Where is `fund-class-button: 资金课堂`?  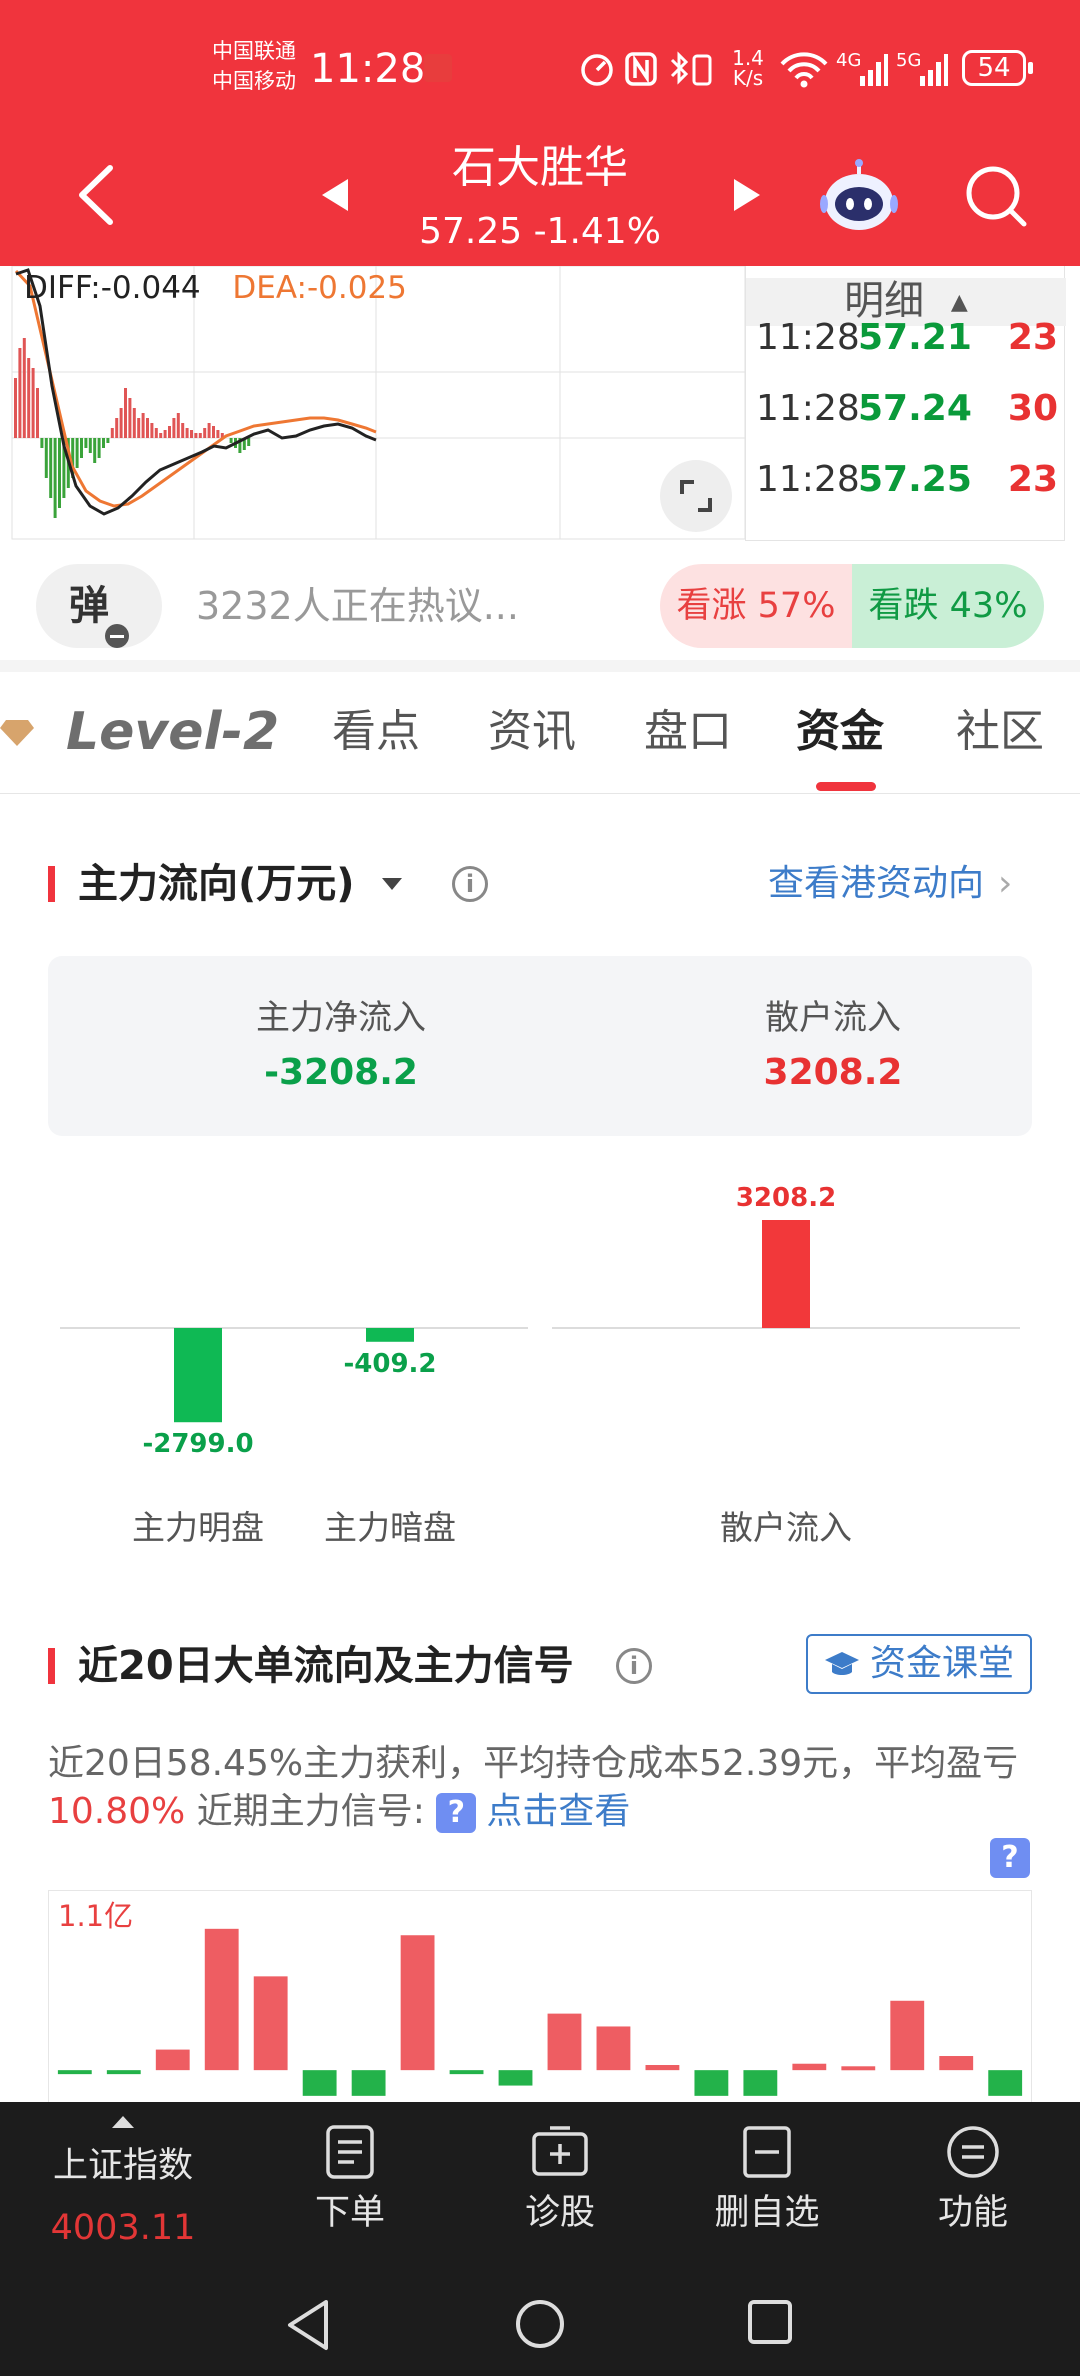 fund-class-button: 资金课堂 is located at coordinates (919, 1664).